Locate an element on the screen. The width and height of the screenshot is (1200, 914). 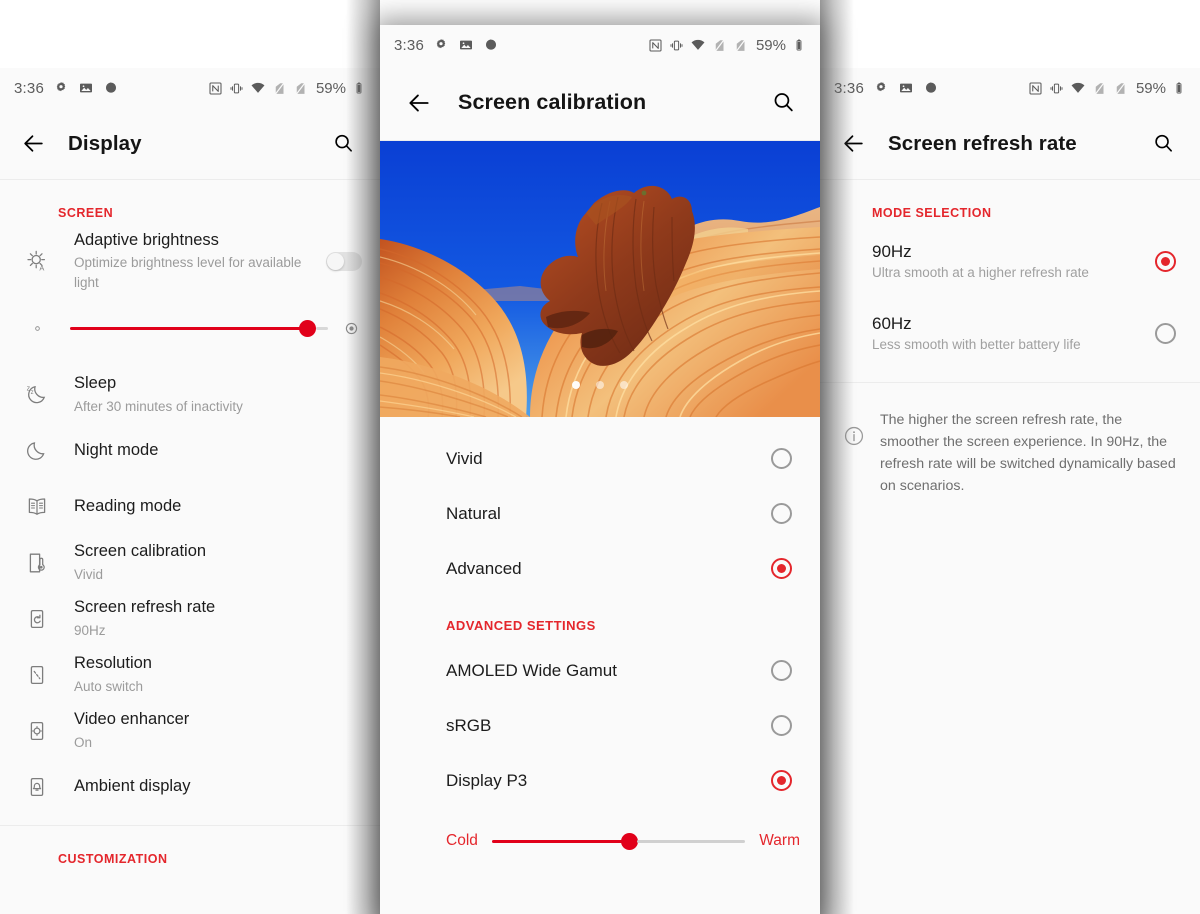
the-wave-rock-image is located at coordinates (600, 279).